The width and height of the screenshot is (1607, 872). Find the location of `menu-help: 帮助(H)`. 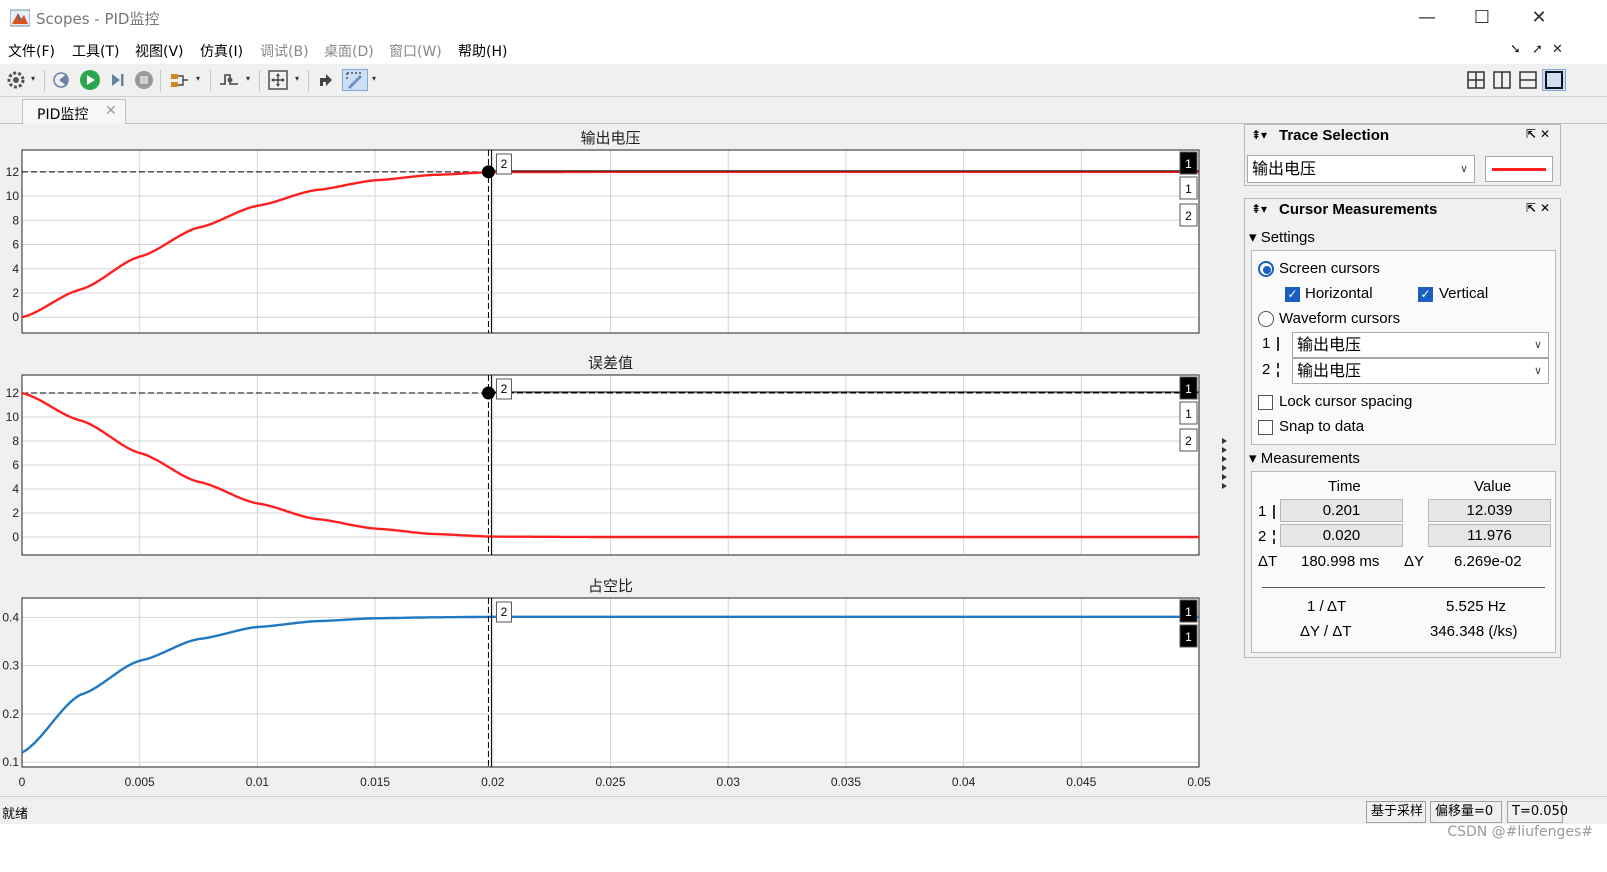

menu-help: 帮助(H) is located at coordinates (482, 51).